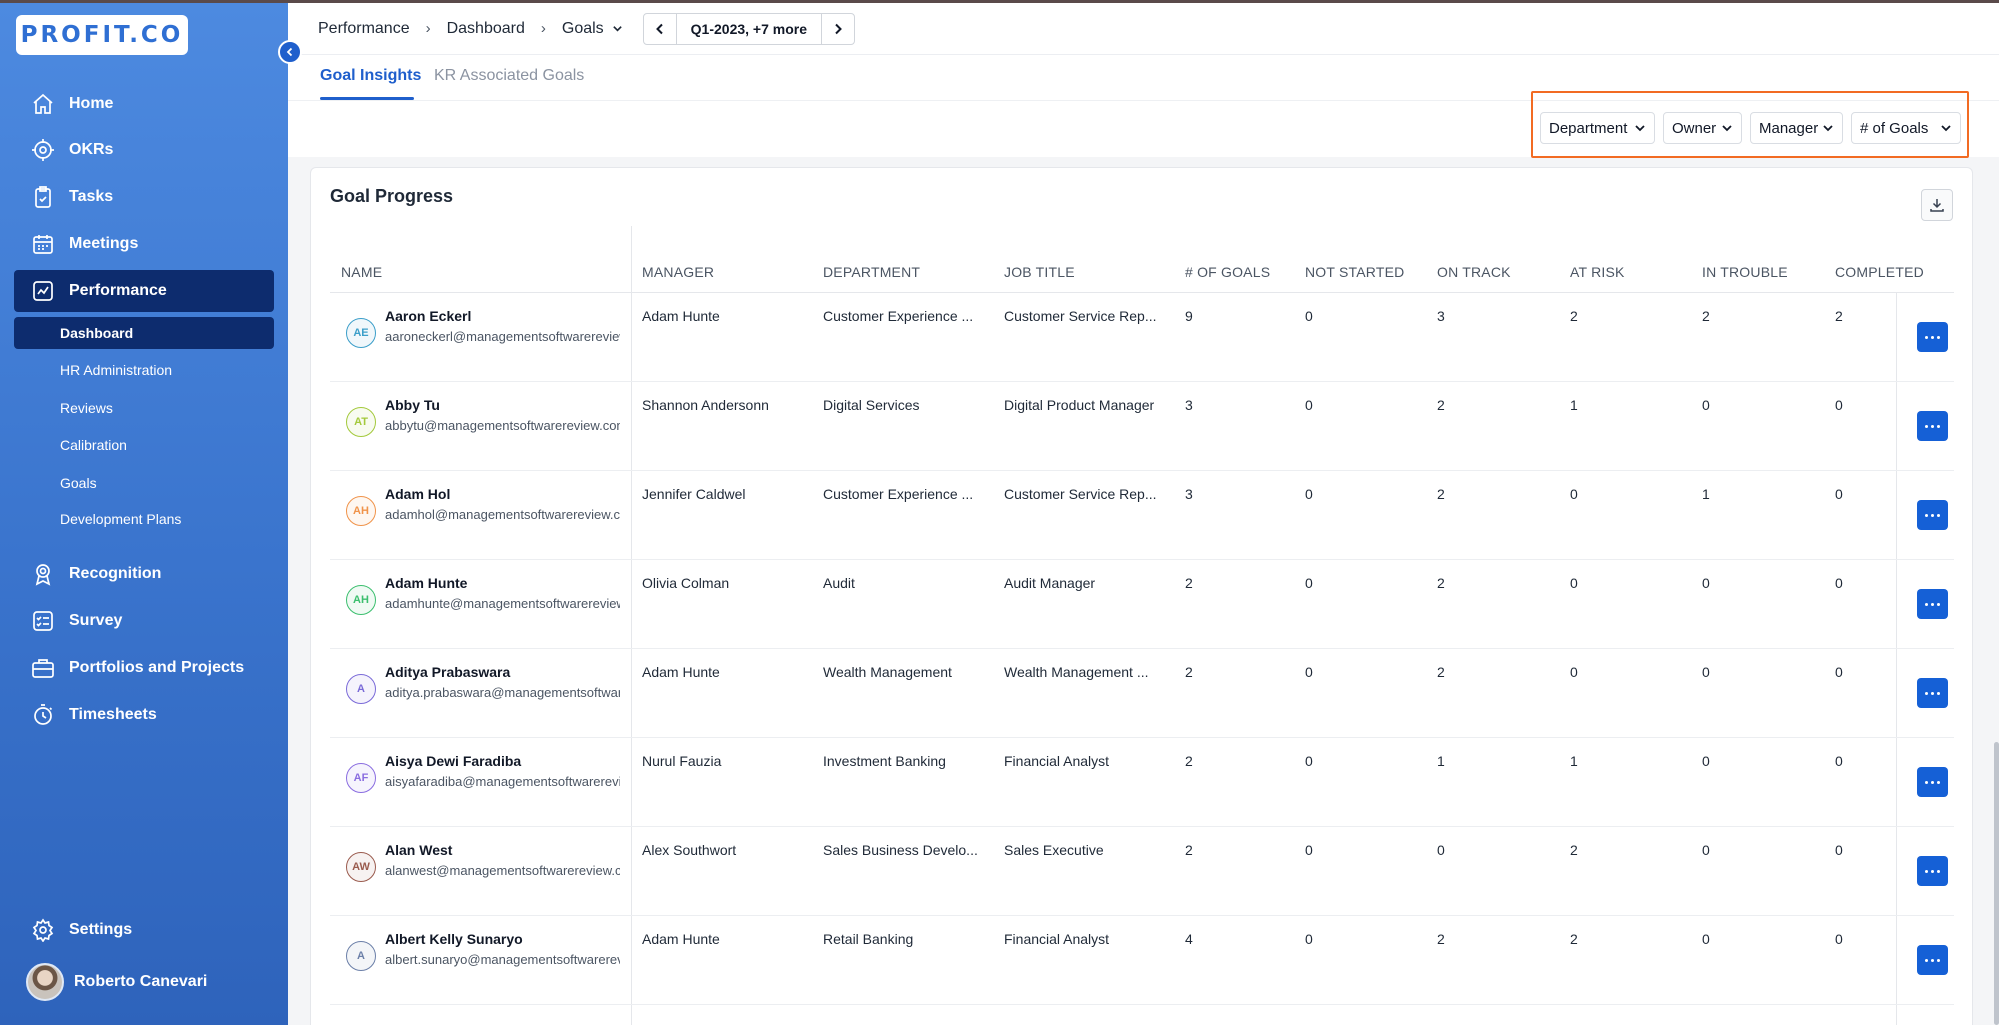 This screenshot has width=1999, height=1025. What do you see at coordinates (1039, 272) in the screenshot?
I see `column-header-job-title: JOB TITLE` at bounding box center [1039, 272].